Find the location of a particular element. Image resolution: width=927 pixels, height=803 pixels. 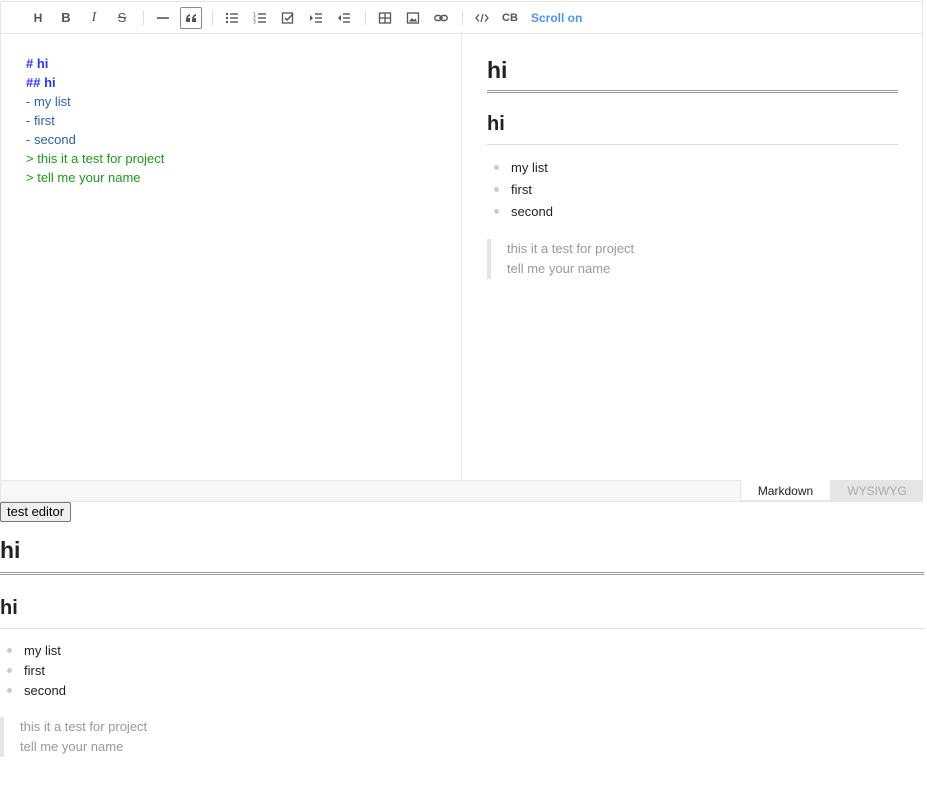

strike-button: S is located at coordinates (122, 18).